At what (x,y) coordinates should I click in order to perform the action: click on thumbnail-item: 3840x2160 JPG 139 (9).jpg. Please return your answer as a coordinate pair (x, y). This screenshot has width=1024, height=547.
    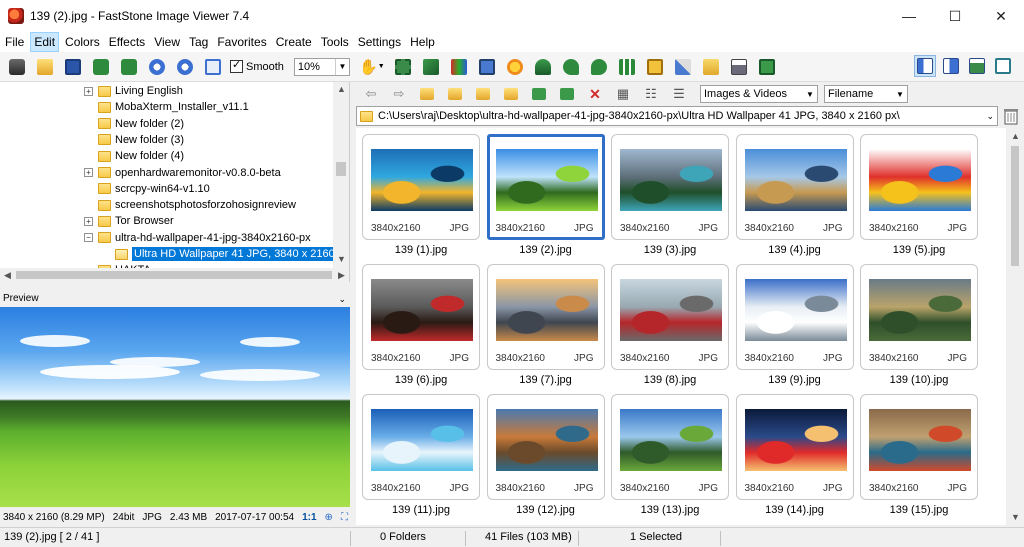
    Looking at the image, I should click on (794, 327).